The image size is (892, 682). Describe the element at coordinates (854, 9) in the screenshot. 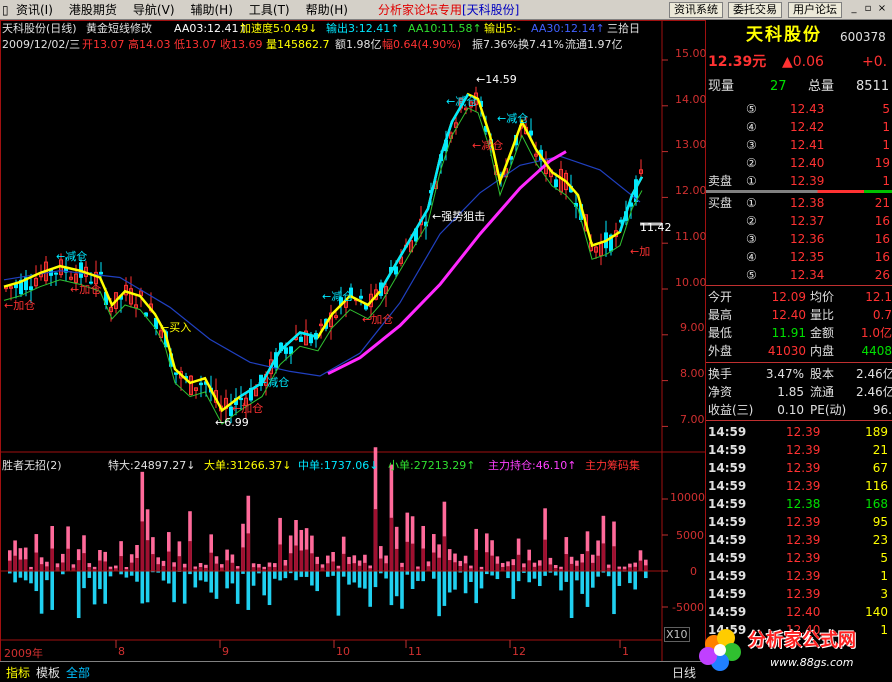

I see `minimize-icon: _` at that location.